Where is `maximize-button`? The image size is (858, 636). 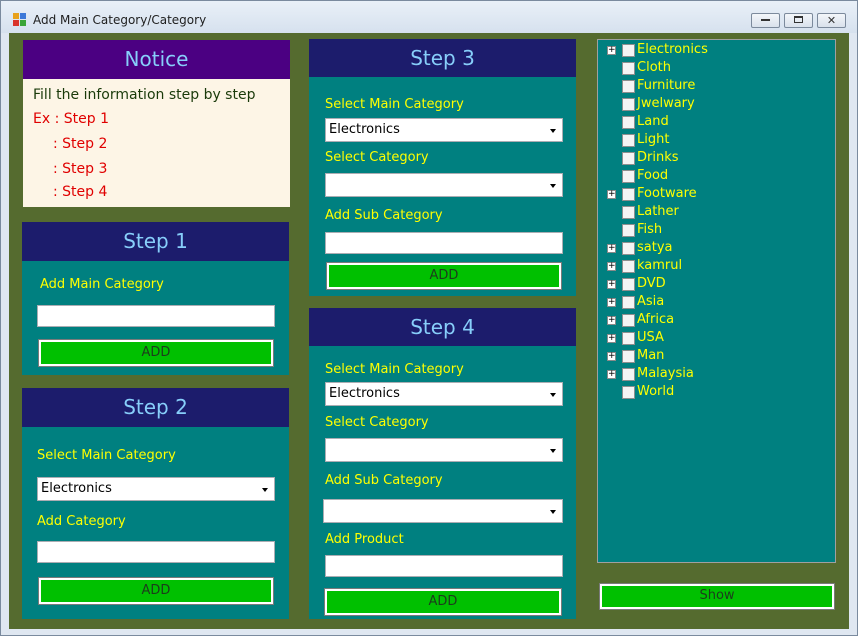
maximize-button is located at coordinates (798, 20).